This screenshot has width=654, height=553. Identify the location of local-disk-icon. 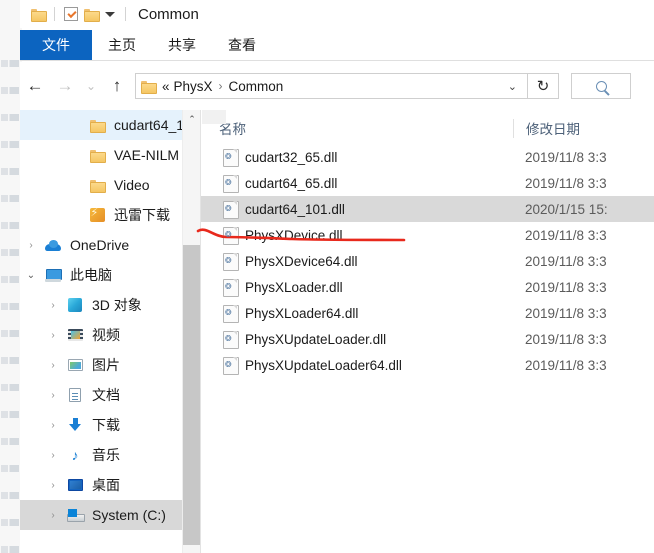
(75, 515).